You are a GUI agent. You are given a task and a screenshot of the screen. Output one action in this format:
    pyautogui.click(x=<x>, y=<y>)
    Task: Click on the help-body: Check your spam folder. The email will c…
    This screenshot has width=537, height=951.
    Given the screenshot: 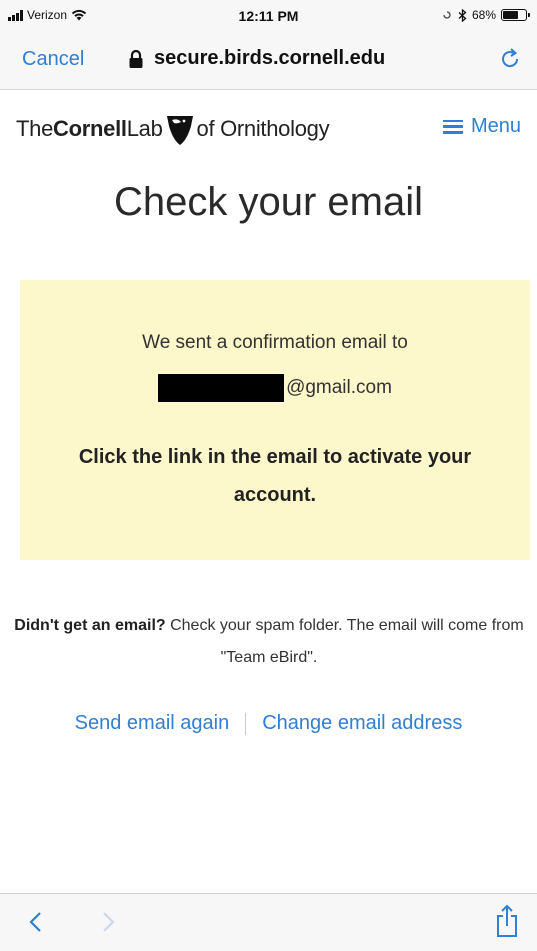 What is the action you would take?
    pyautogui.click(x=344, y=641)
    